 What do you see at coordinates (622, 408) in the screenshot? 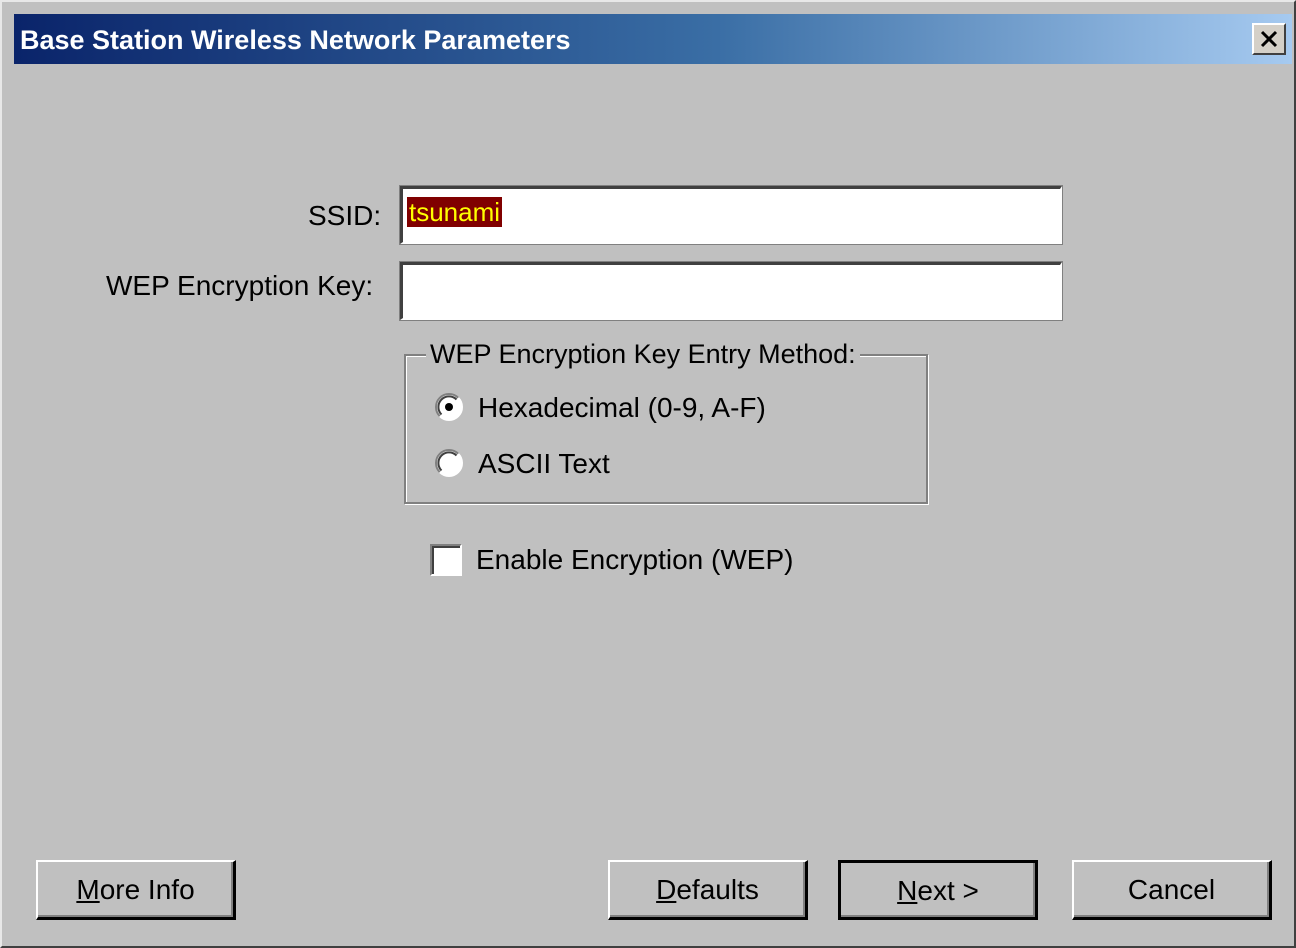
I see `hexadecimal-radio-label: Hexadecimal (0-9, A-F)` at bounding box center [622, 408].